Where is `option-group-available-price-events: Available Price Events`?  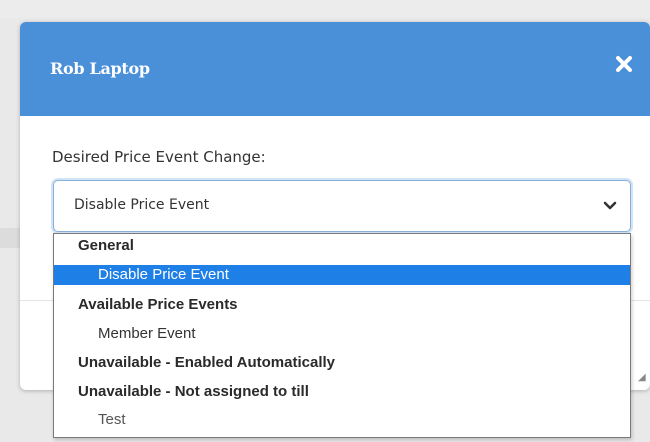 option-group-available-price-events: Available Price Events is located at coordinates (158, 304).